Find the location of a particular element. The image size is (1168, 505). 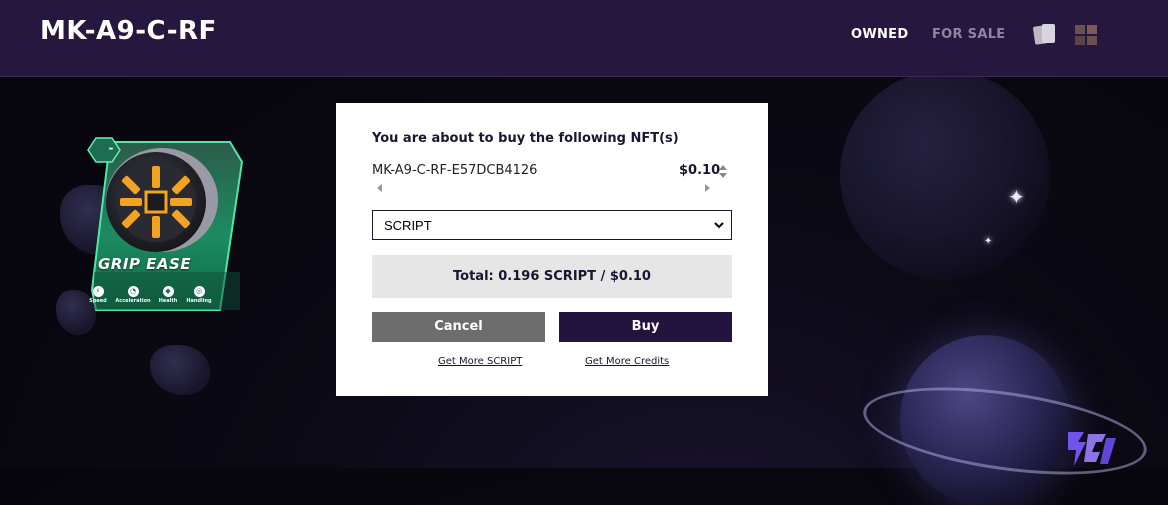

chevron-down-icon is located at coordinates (719, 225).